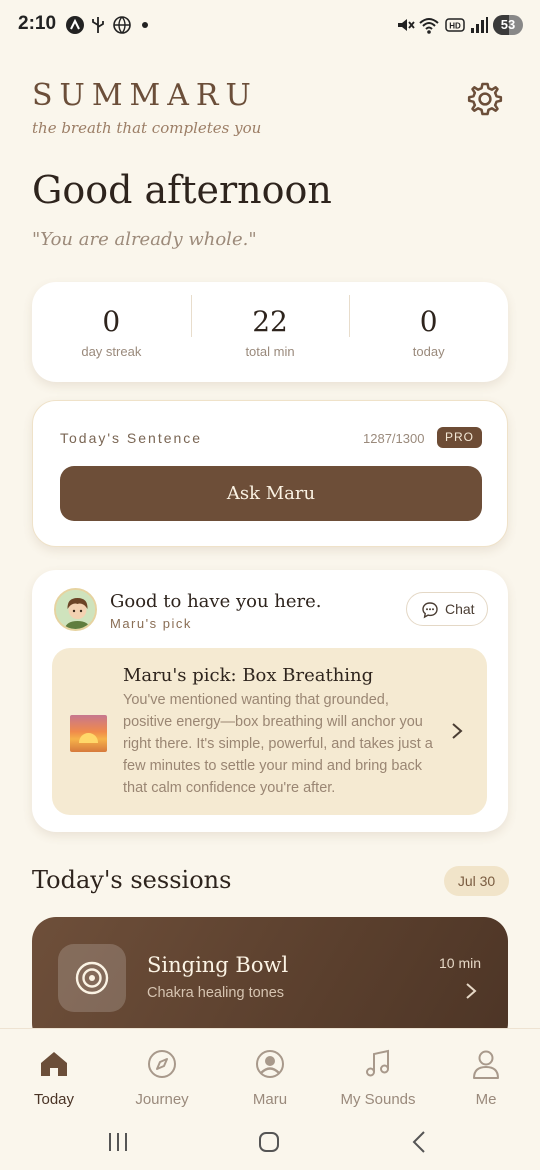 This screenshot has width=540, height=1170. What do you see at coordinates (378, 1099) in the screenshot?
I see `nav-label: My Sounds` at bounding box center [378, 1099].